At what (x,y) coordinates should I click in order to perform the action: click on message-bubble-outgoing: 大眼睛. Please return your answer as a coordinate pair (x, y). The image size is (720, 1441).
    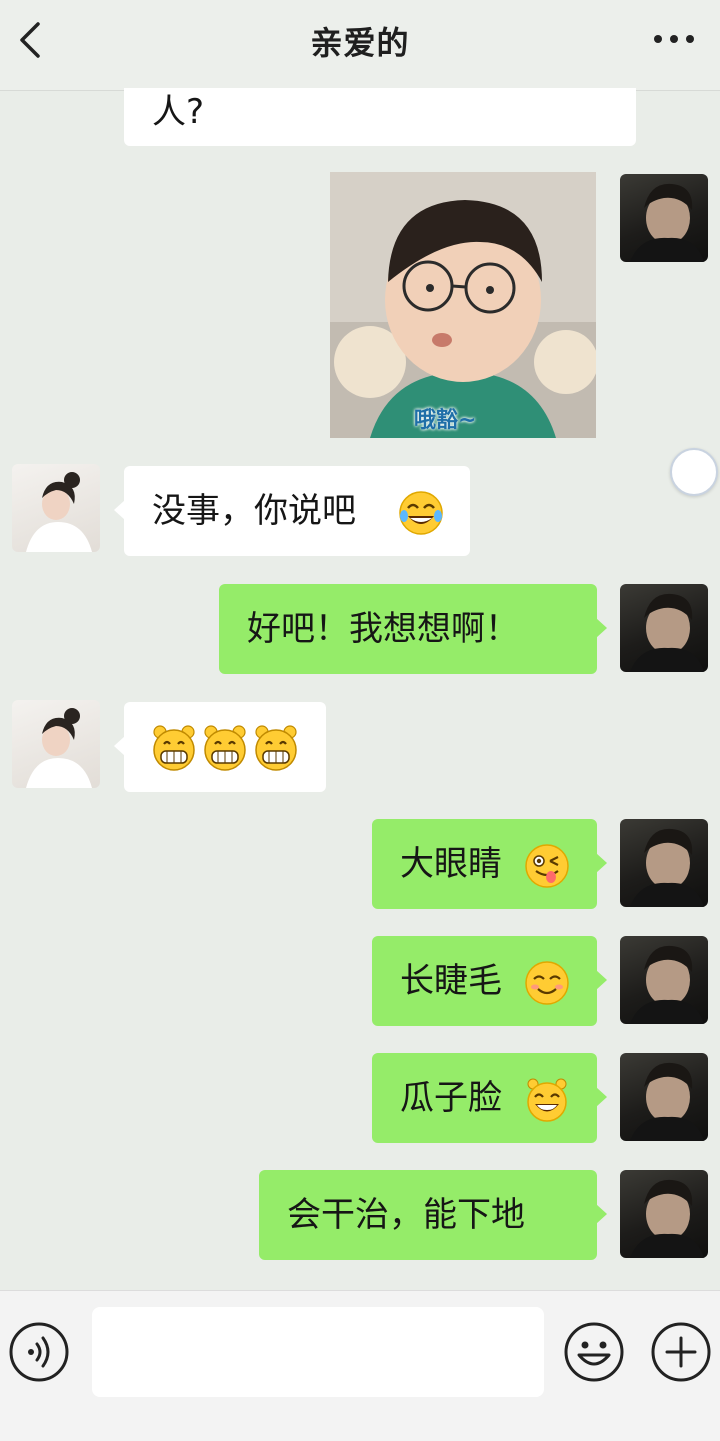
    Looking at the image, I should click on (489, 864).